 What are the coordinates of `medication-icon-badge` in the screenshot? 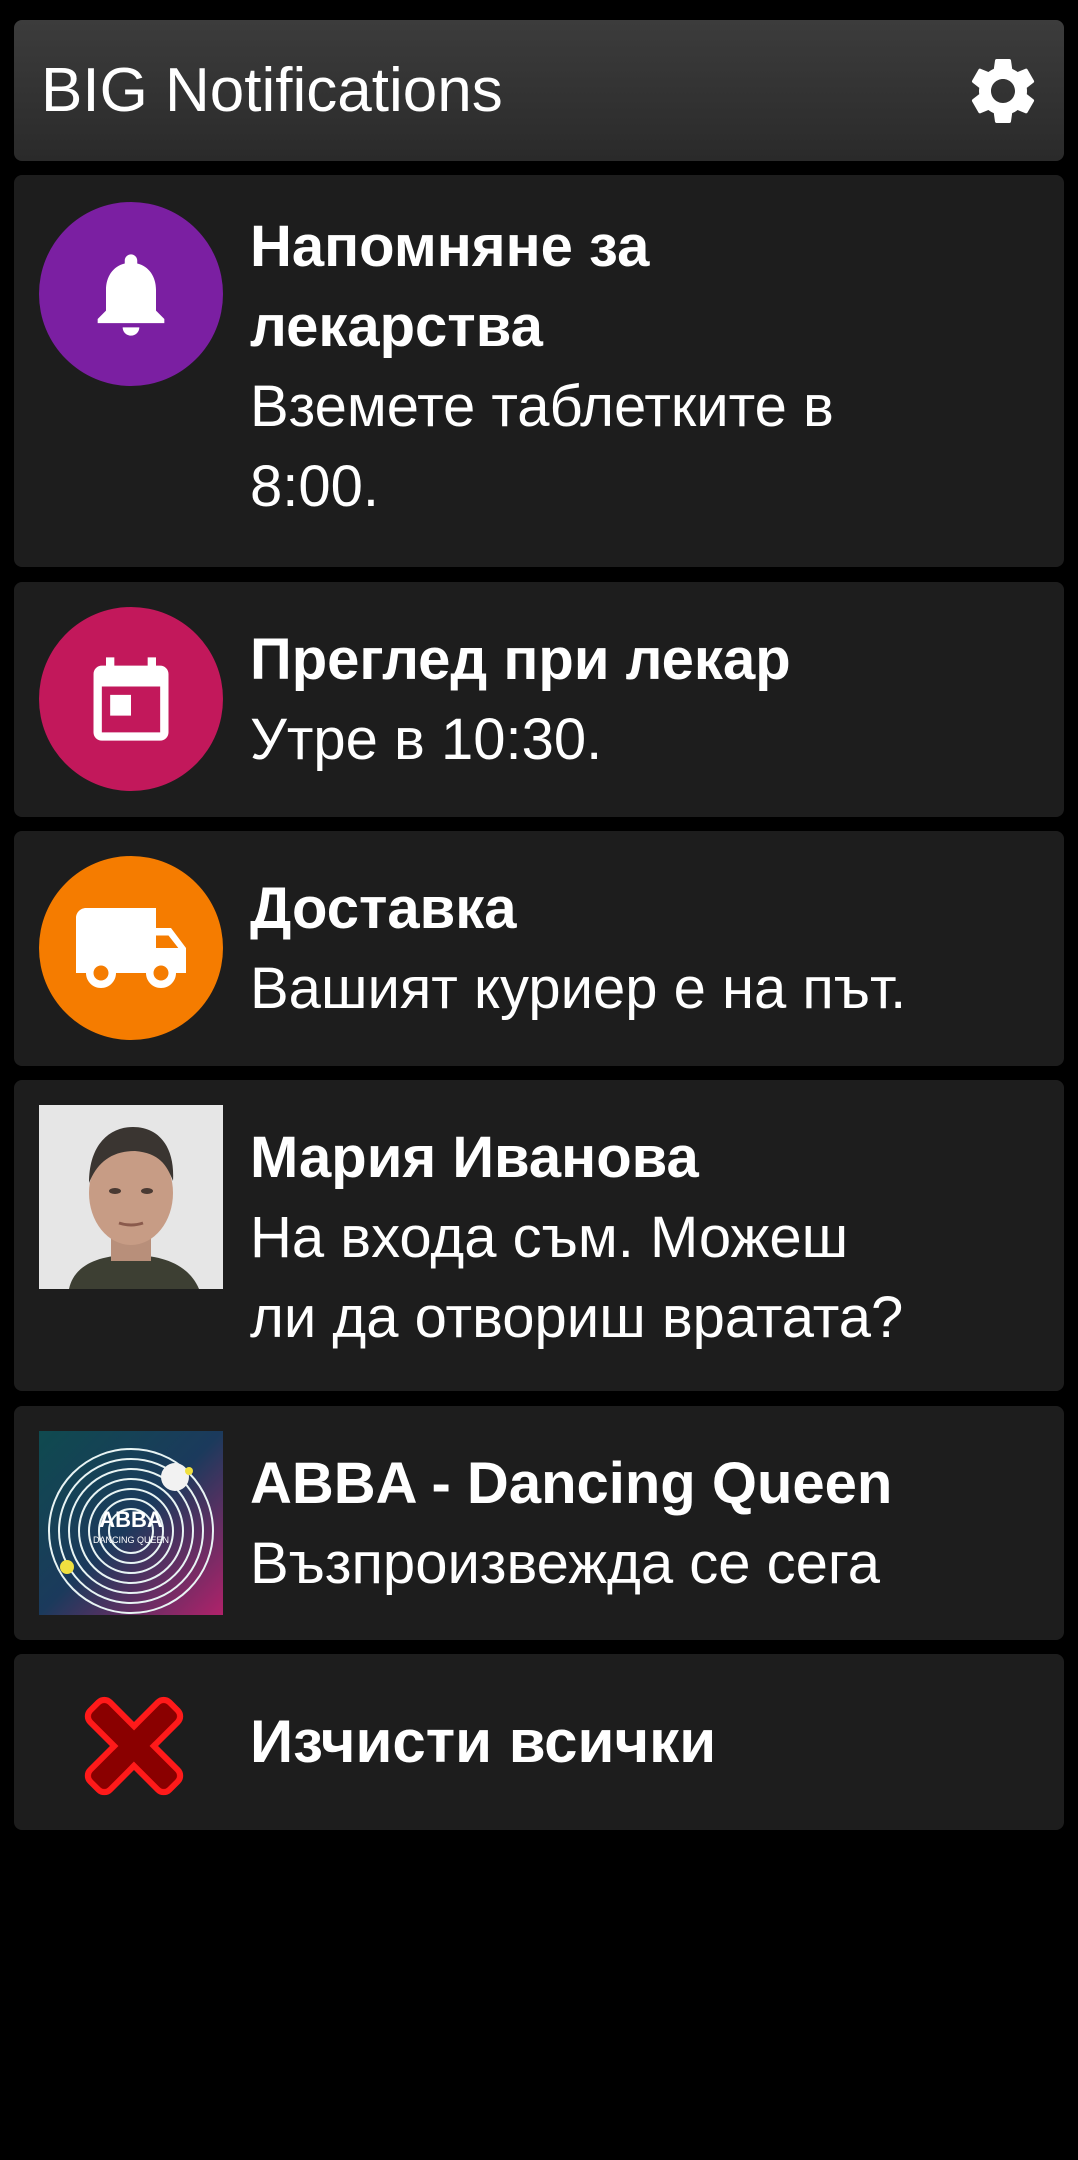 It's located at (131, 294).